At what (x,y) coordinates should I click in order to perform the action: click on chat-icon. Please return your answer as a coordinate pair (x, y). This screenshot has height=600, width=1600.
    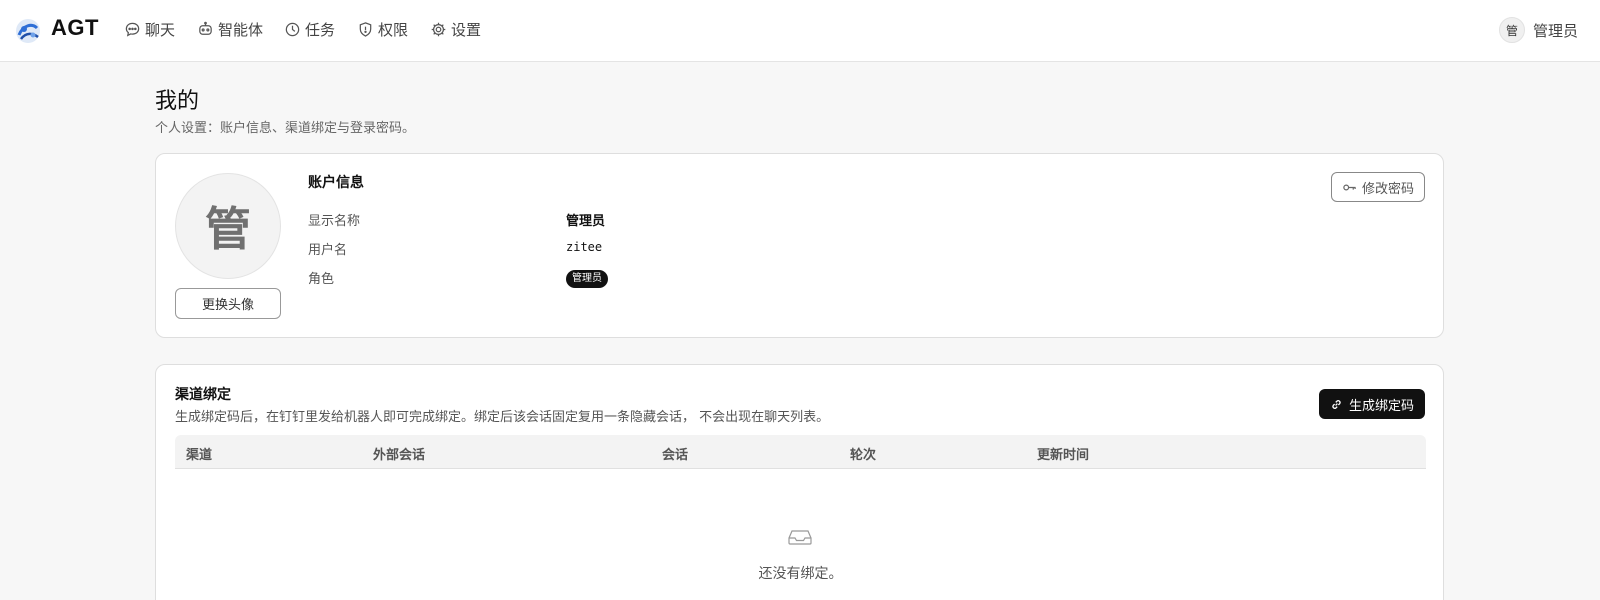
    Looking at the image, I should click on (132, 29).